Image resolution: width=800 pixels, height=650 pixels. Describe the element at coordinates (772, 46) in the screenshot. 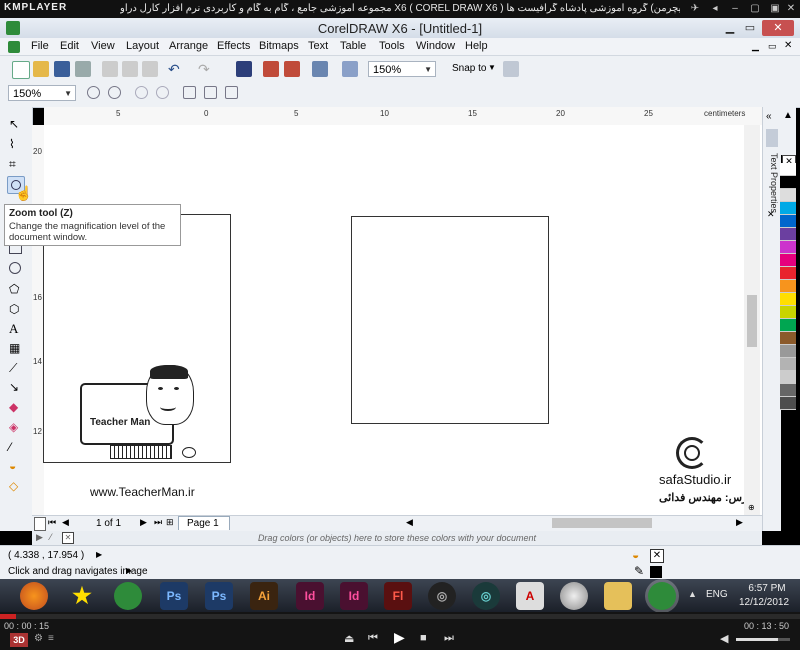

I see `doc-restore-button: ▭` at that location.